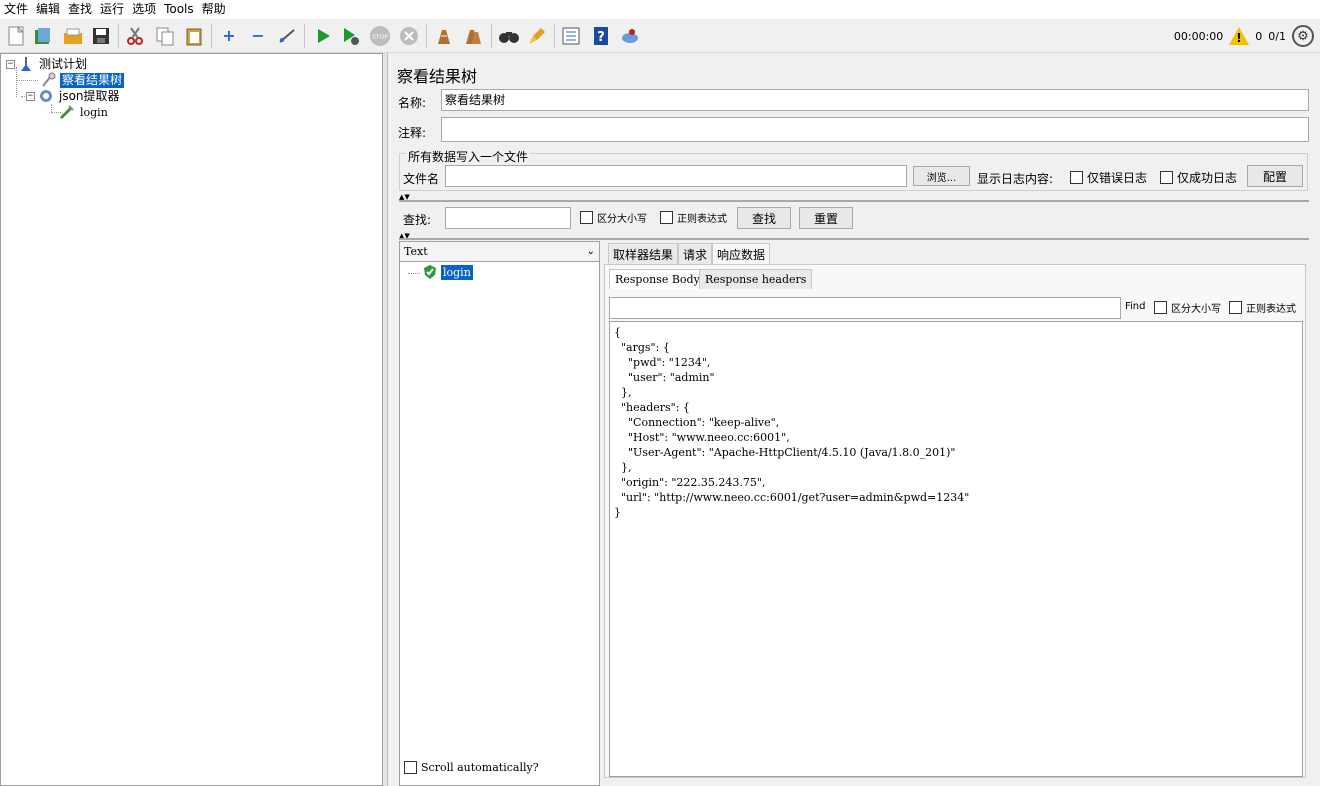 This screenshot has height=786, width=1320. Describe the element at coordinates (660, 9) in the screenshot. I see `menu-bar: 文件 编辑 查找 运行 选项 Tools 帮助` at that location.